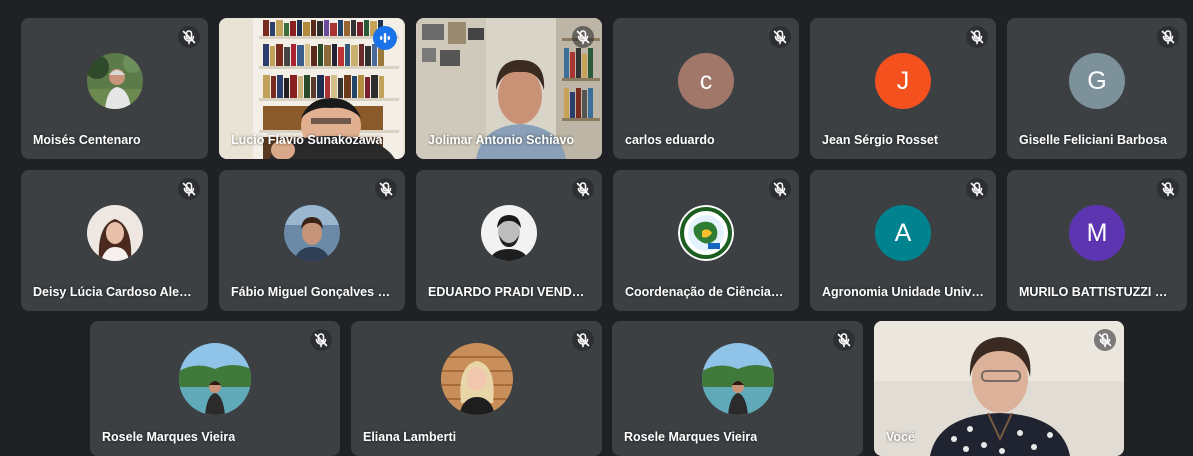 The image size is (1193, 456). I want to click on avatar-letter: M, so click(1097, 232).